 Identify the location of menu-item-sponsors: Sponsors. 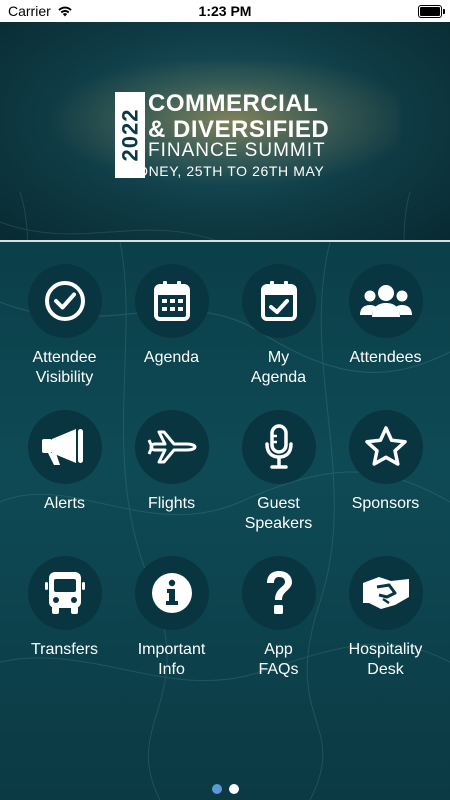
(385, 462).